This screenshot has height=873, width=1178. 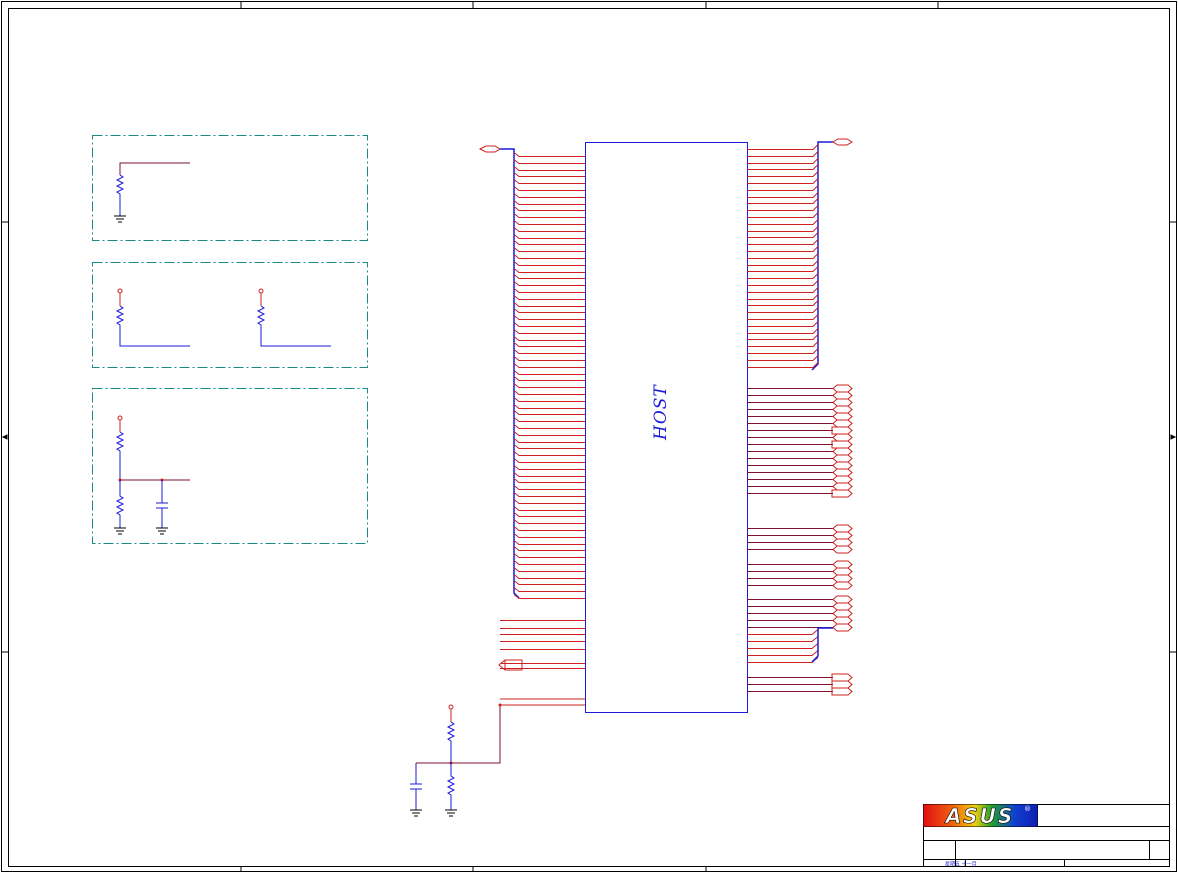 I want to click on right-bus-trunk, so click(x=832, y=254).